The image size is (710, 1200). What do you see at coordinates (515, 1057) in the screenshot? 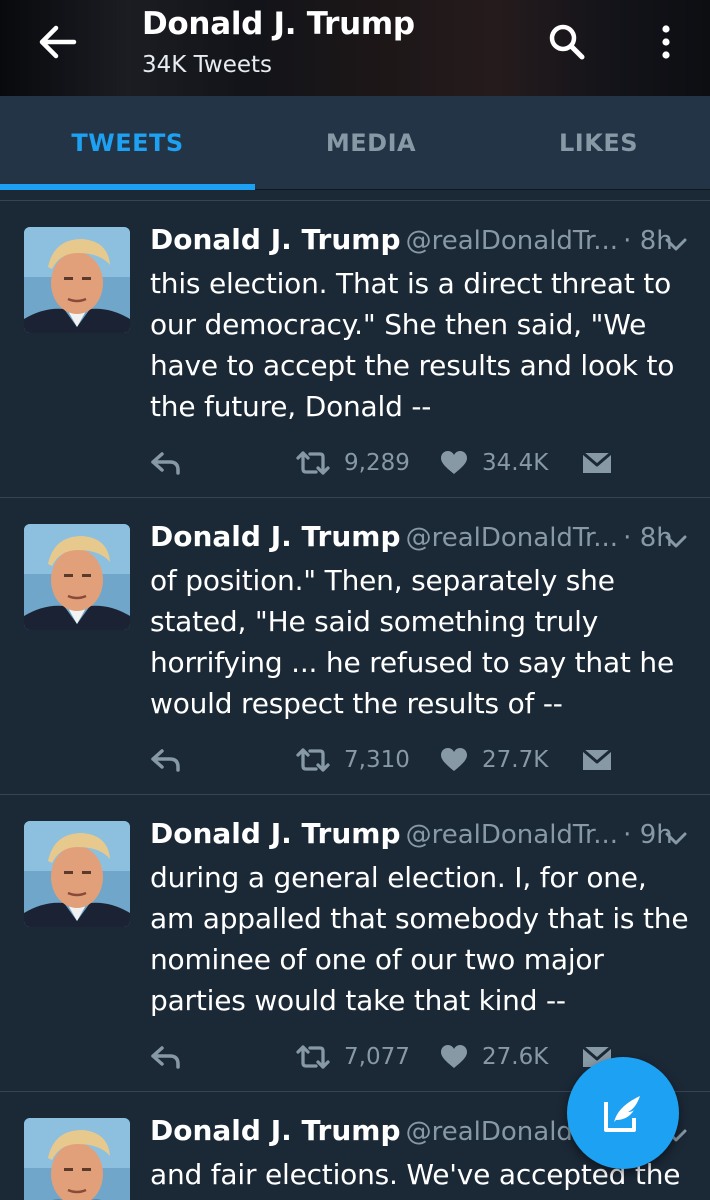
I see `like-count: 27.6K` at bounding box center [515, 1057].